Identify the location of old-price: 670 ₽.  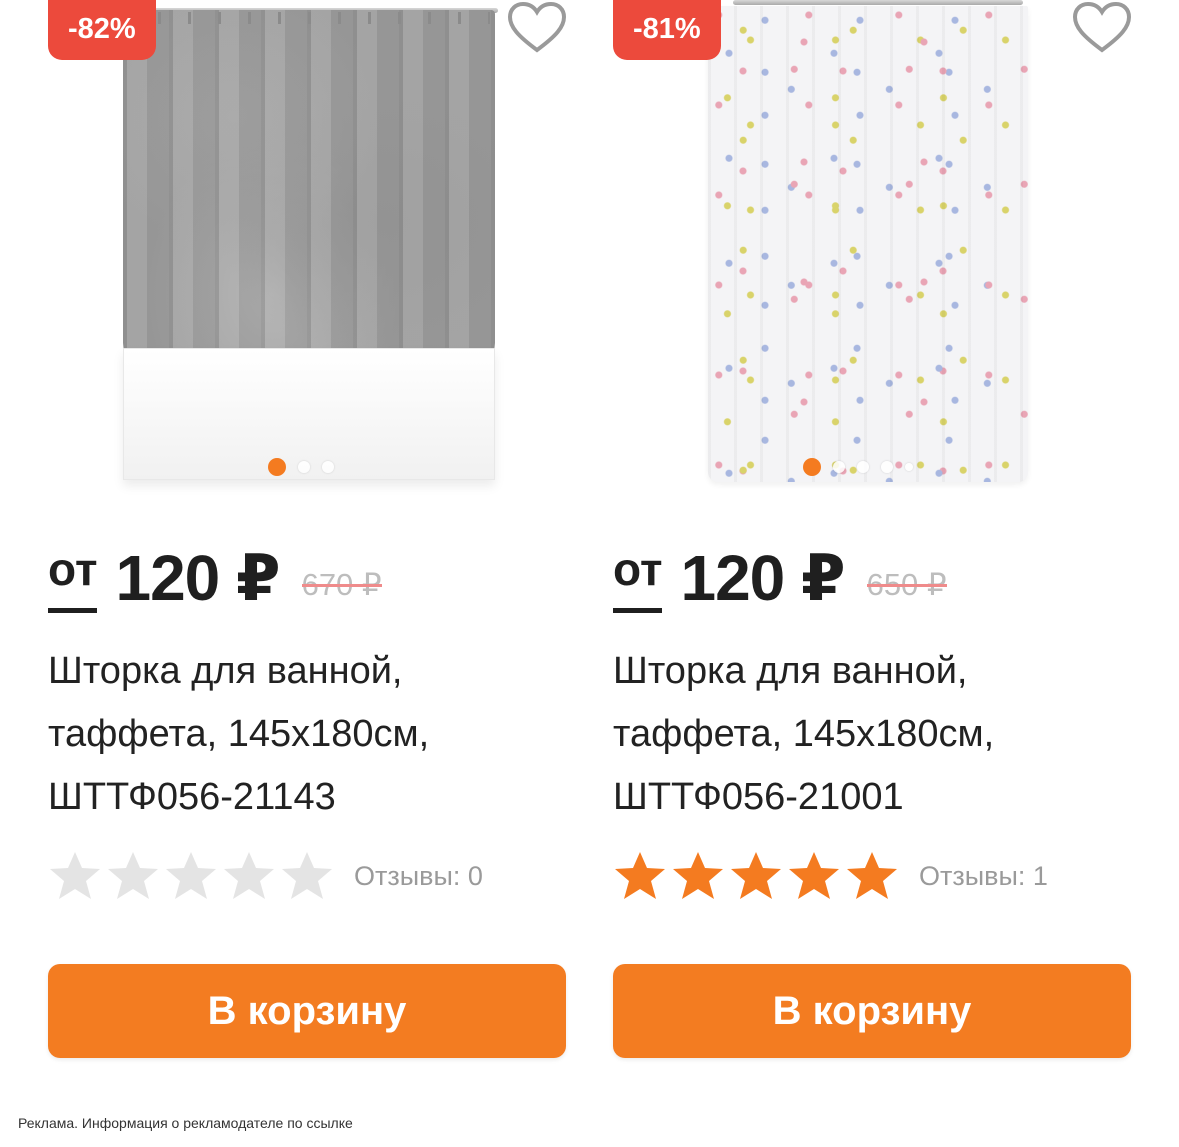
(341, 584).